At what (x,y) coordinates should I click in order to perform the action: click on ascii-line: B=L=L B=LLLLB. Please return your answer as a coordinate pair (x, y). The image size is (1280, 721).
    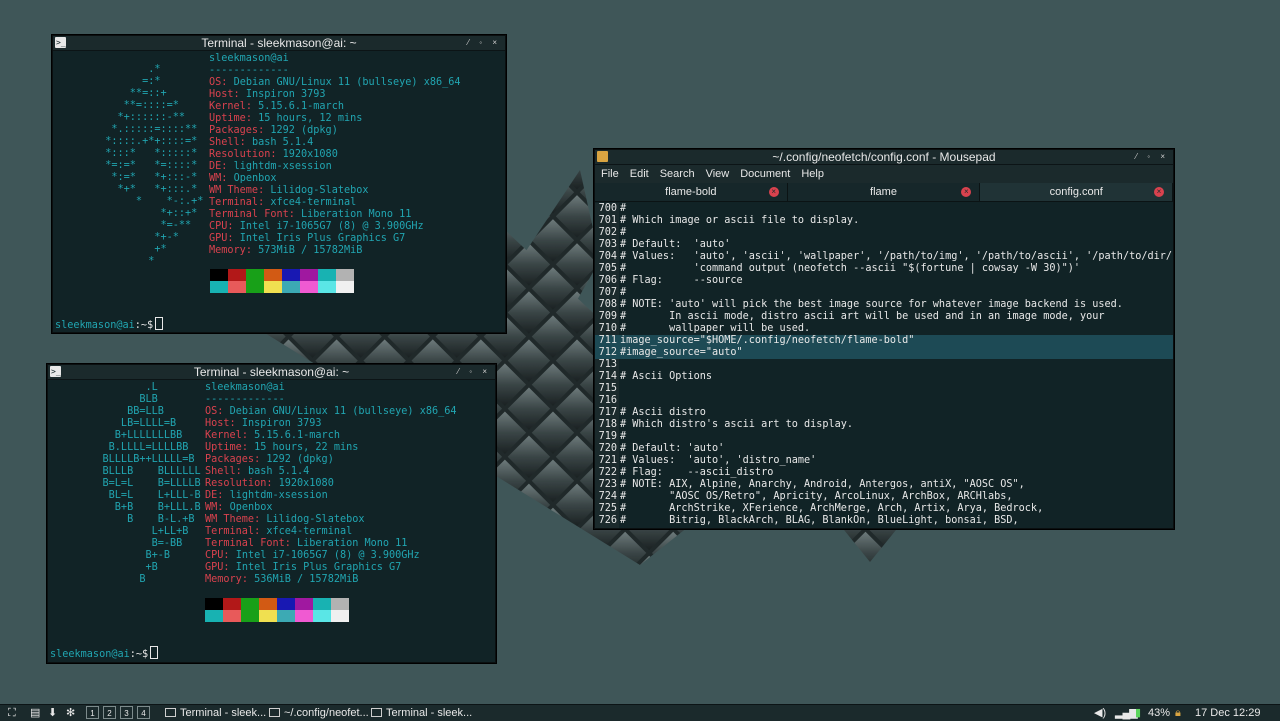
    Looking at the image, I should click on (139, 483).